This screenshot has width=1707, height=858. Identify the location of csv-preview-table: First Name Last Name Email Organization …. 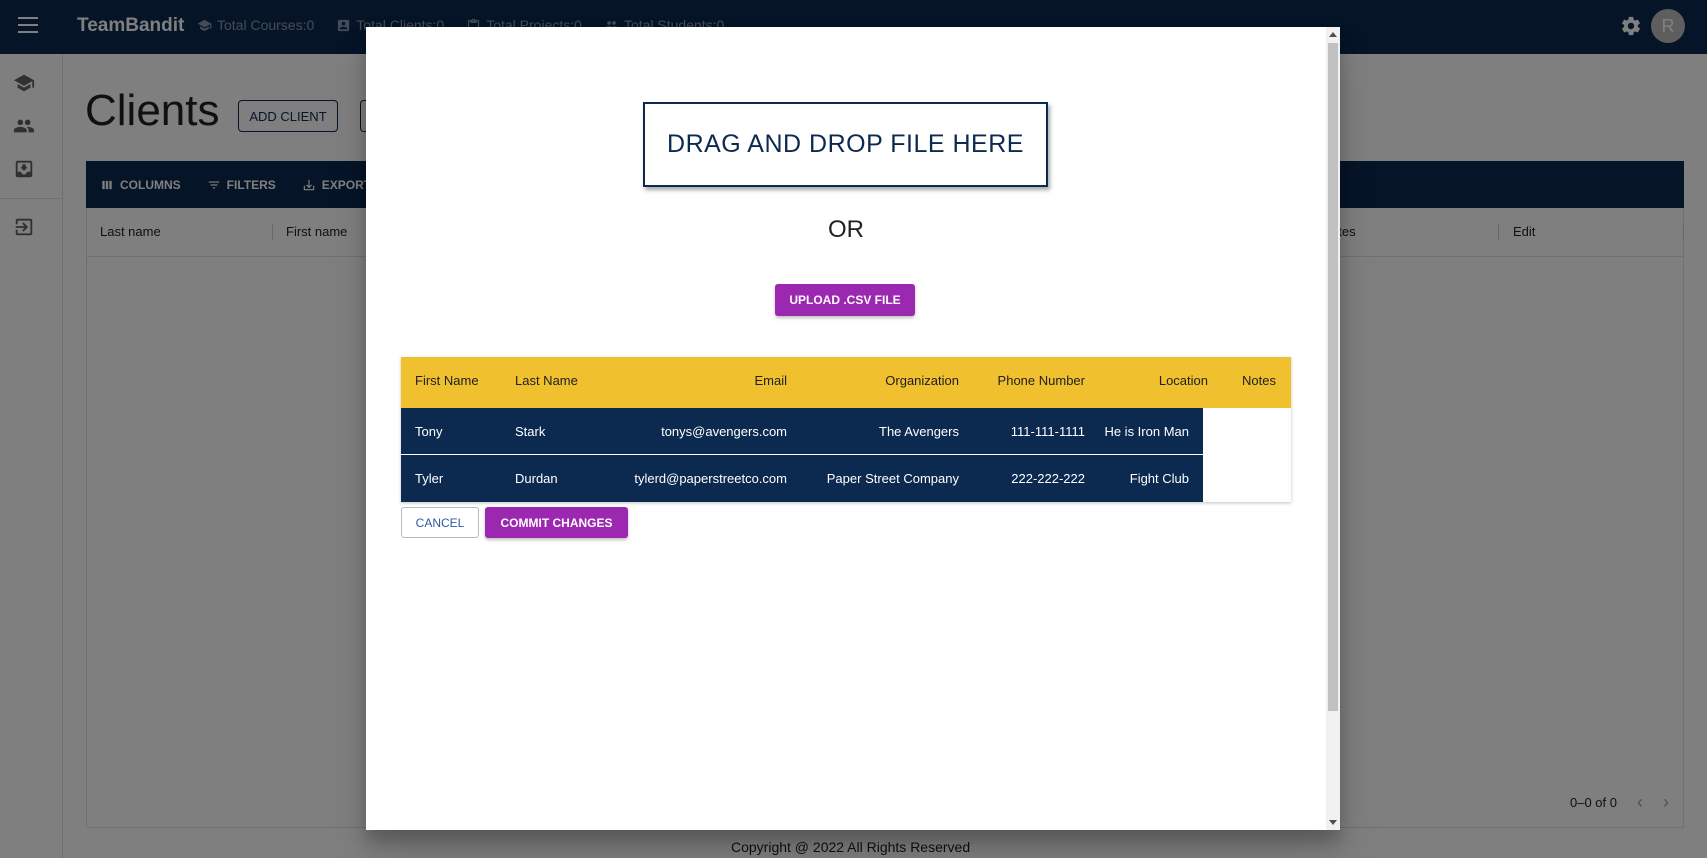
(846, 429).